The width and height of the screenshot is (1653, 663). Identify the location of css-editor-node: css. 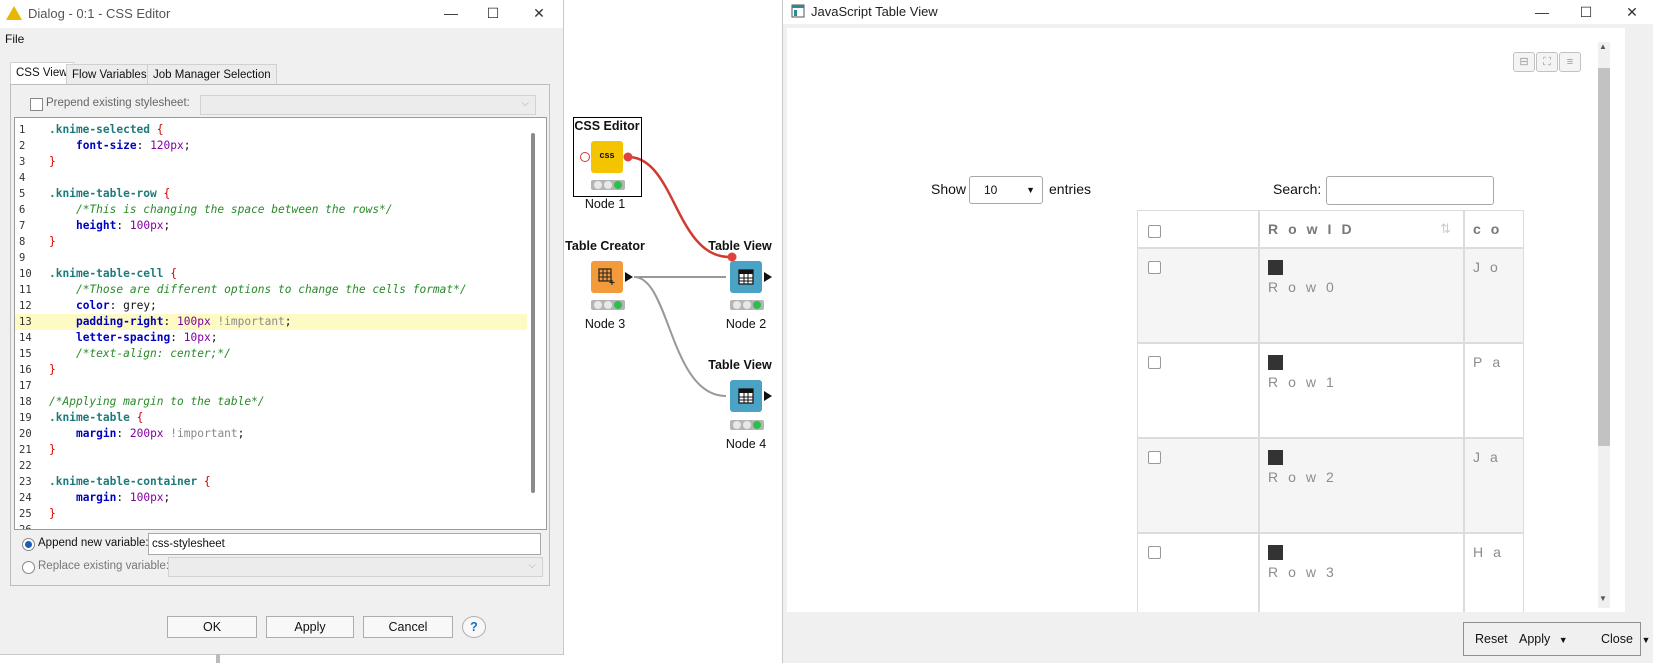
(607, 157).